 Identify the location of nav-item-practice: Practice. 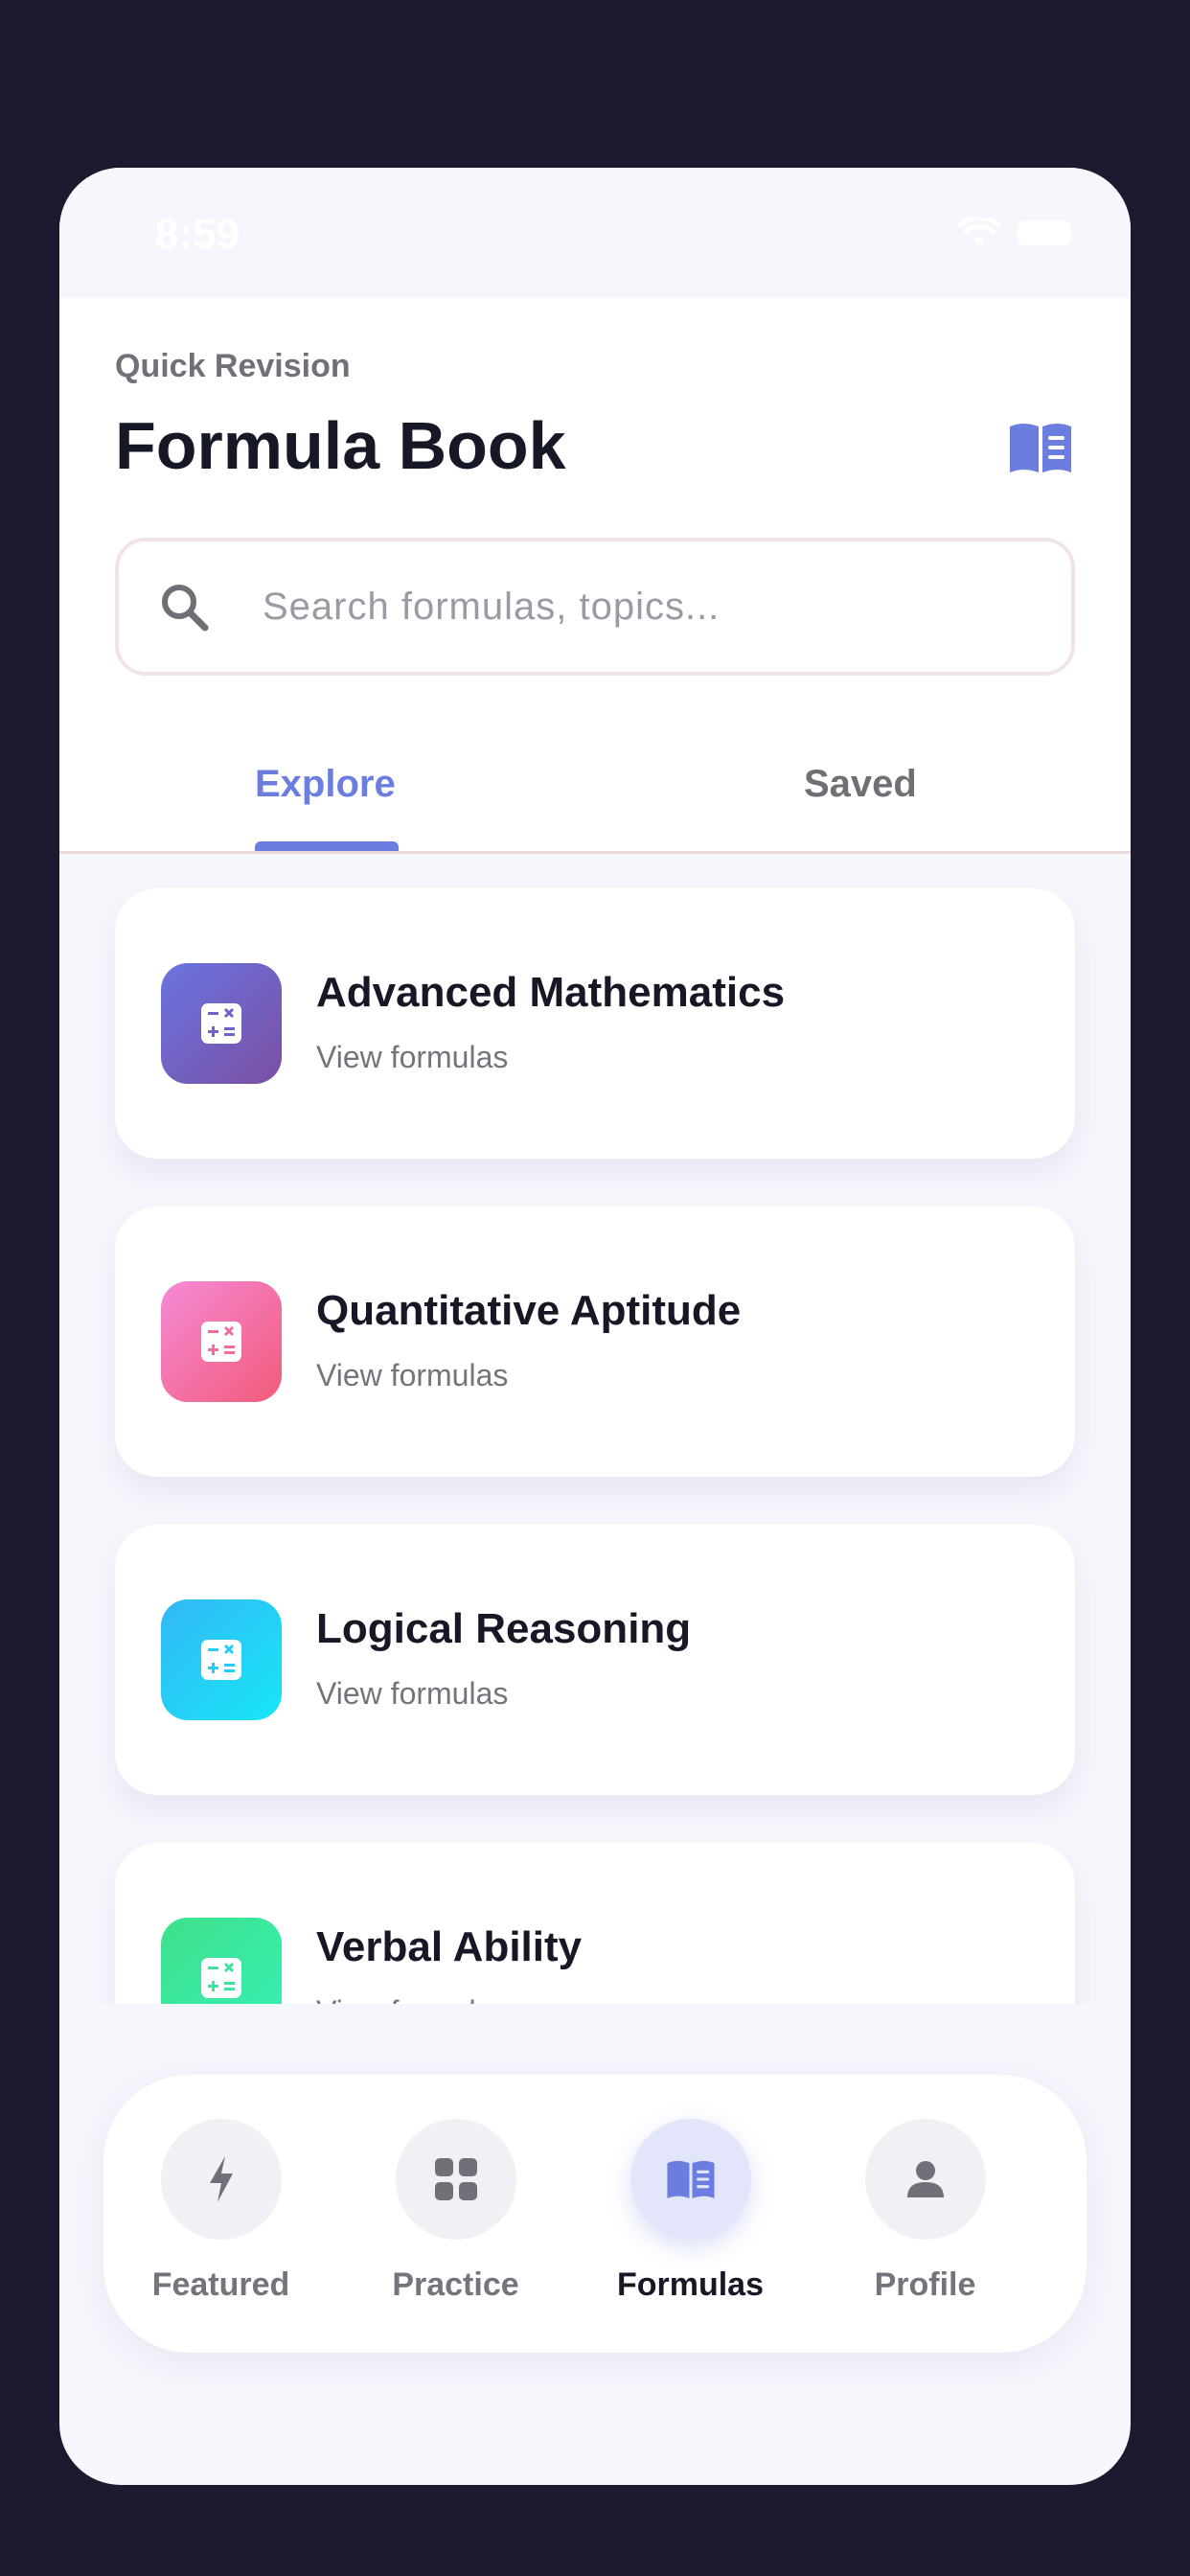
(456, 2211).